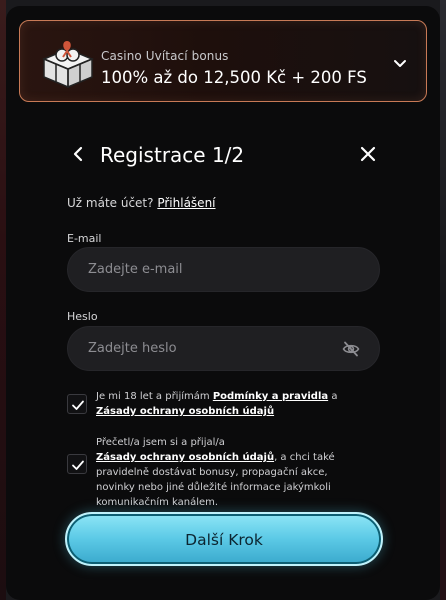  What do you see at coordinates (185, 457) in the screenshot?
I see `marketing-privacy-link: Zásady ochrany osobních údajů` at bounding box center [185, 457].